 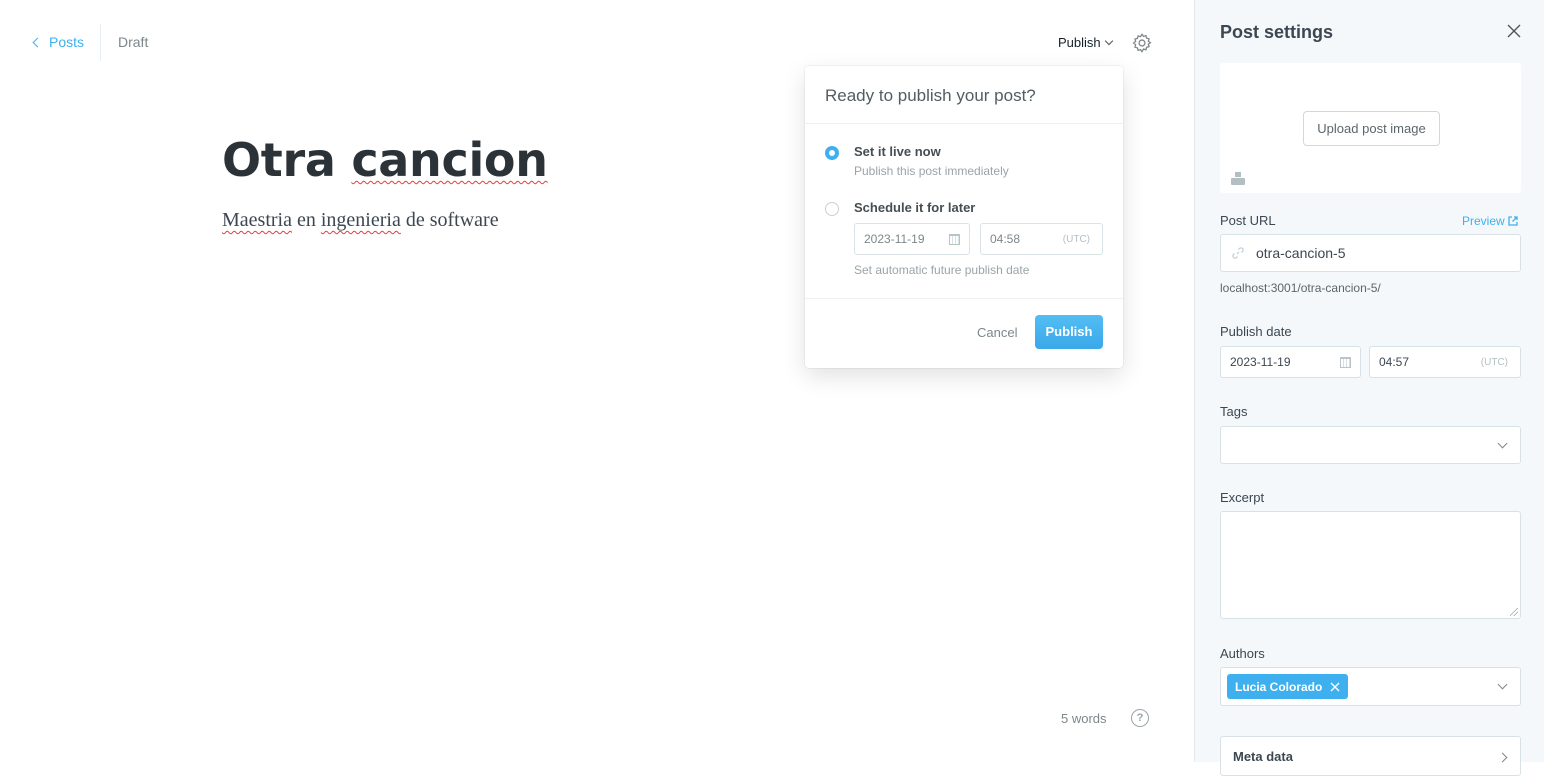 I want to click on post-title: Otra cancion, so click(x=385, y=160).